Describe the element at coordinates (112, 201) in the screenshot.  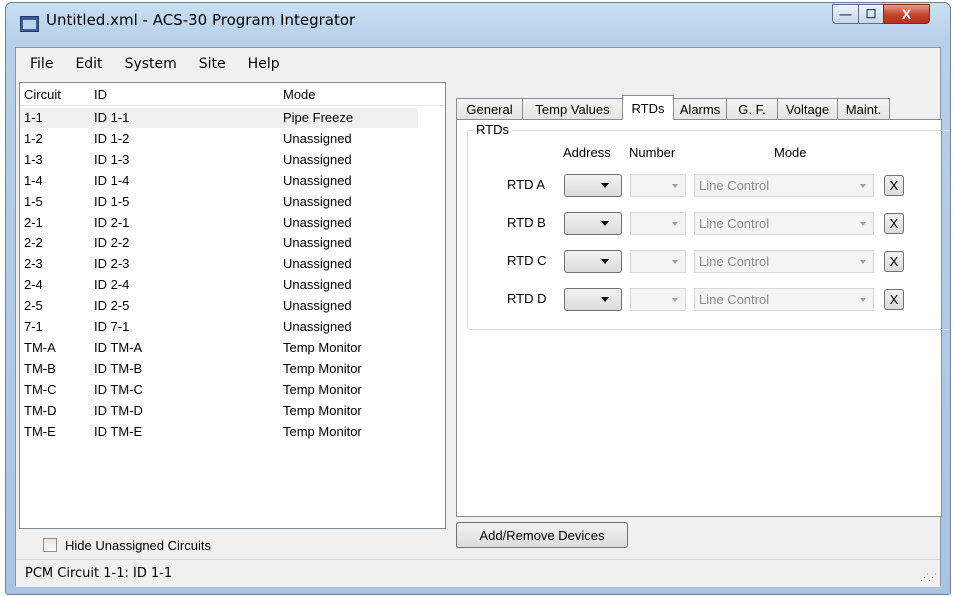
I see `id-cell: ID 1-5` at that location.